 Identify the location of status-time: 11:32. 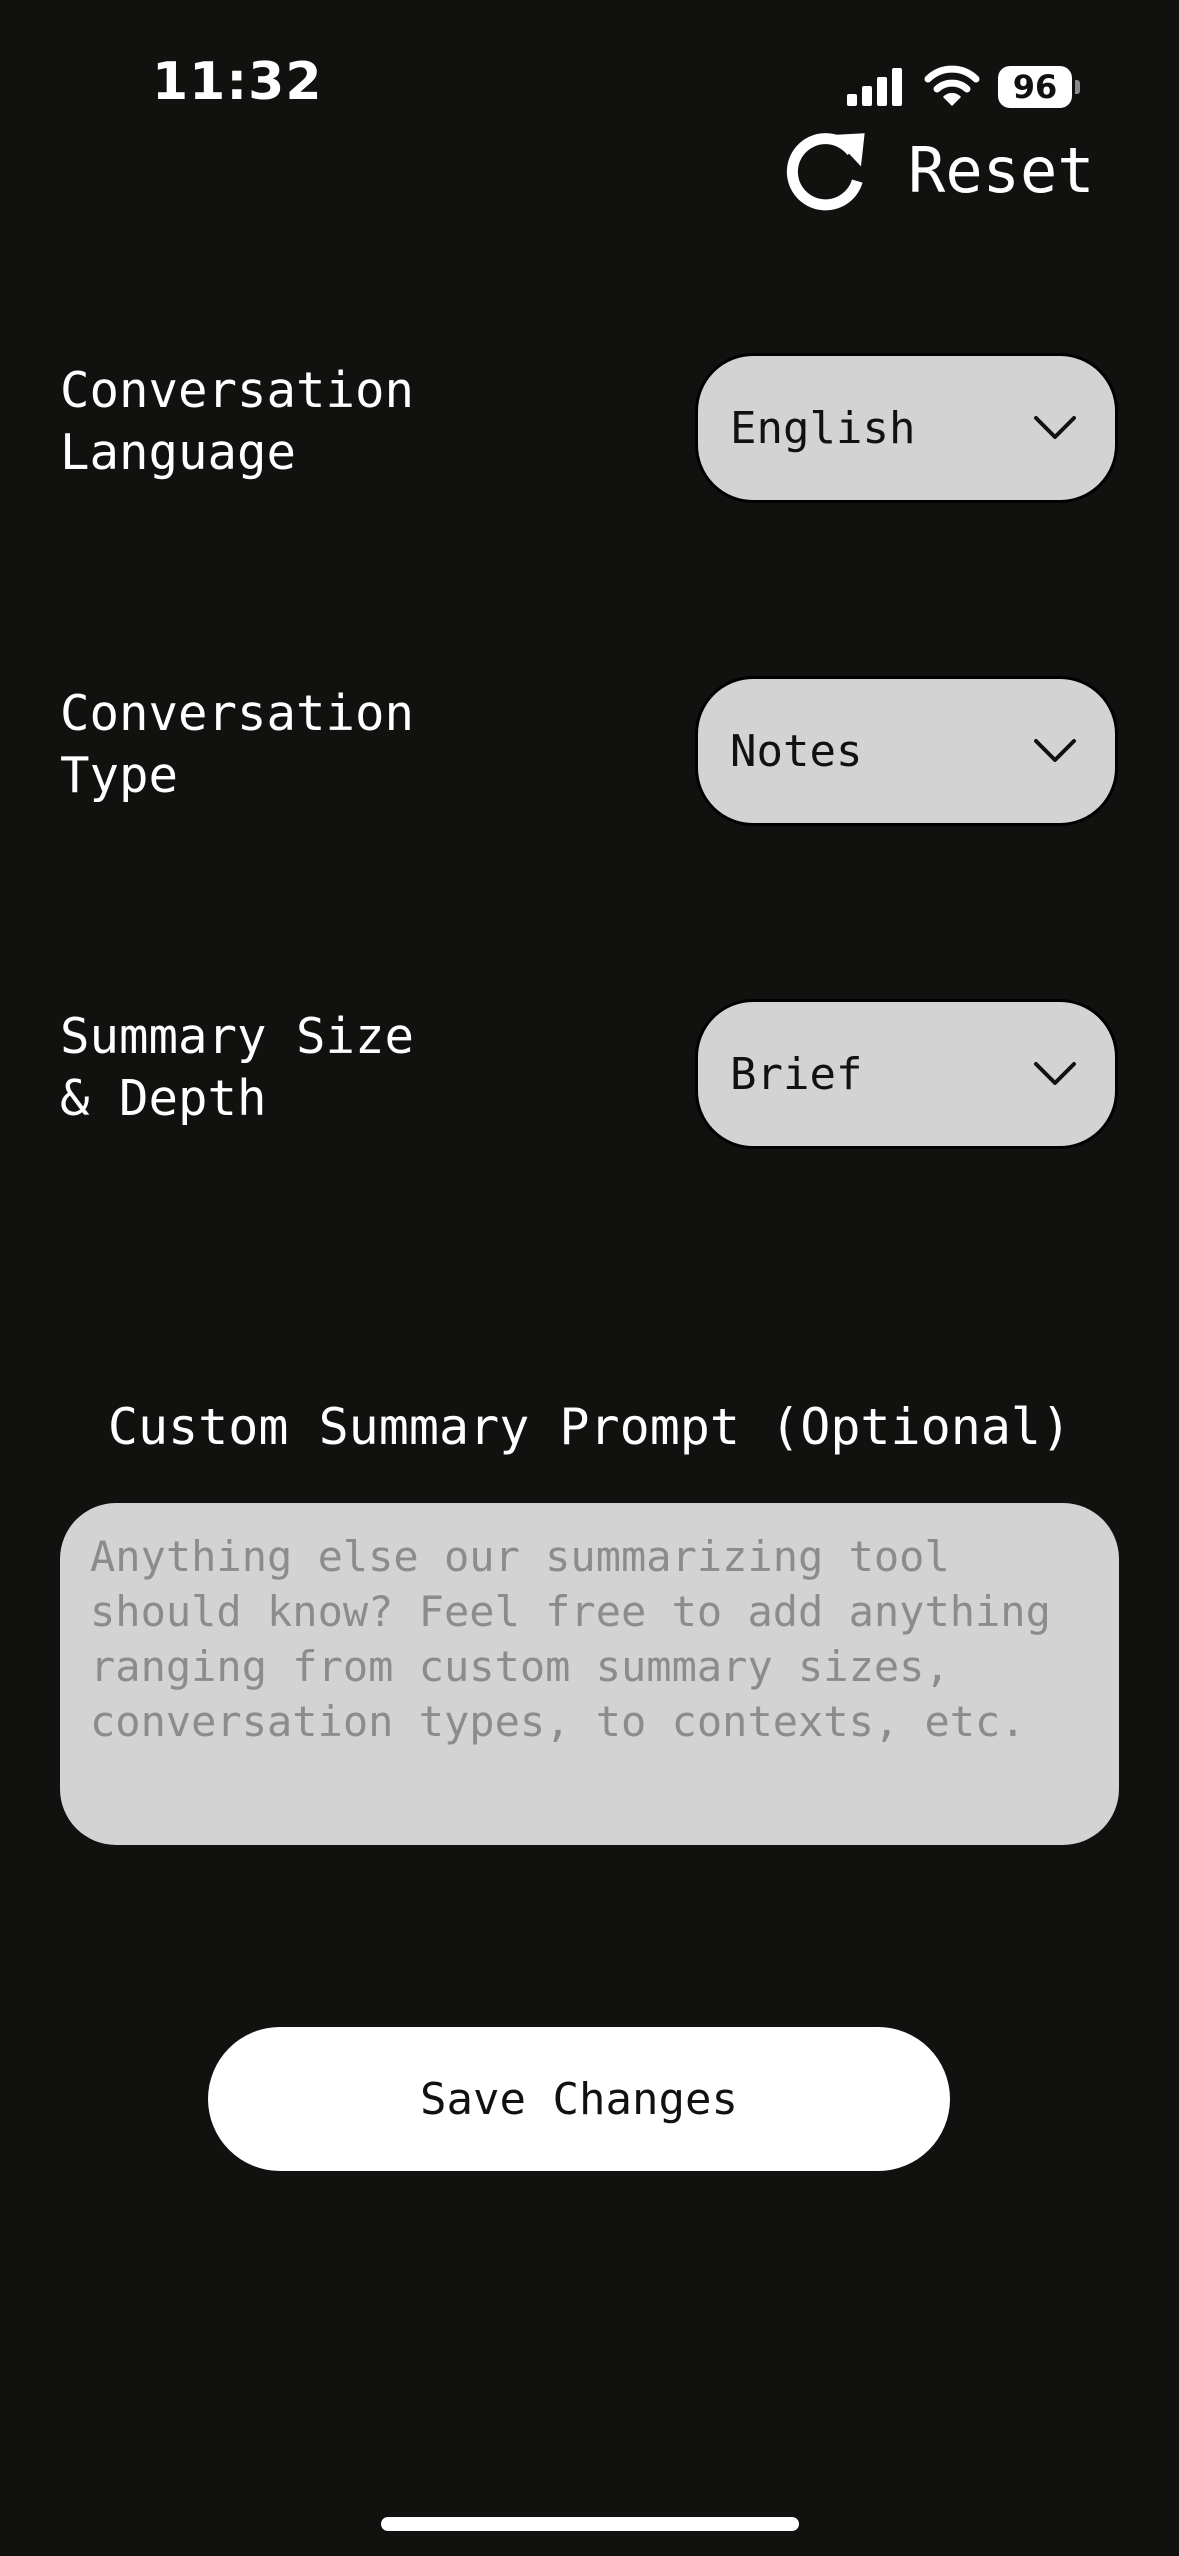
(237, 82).